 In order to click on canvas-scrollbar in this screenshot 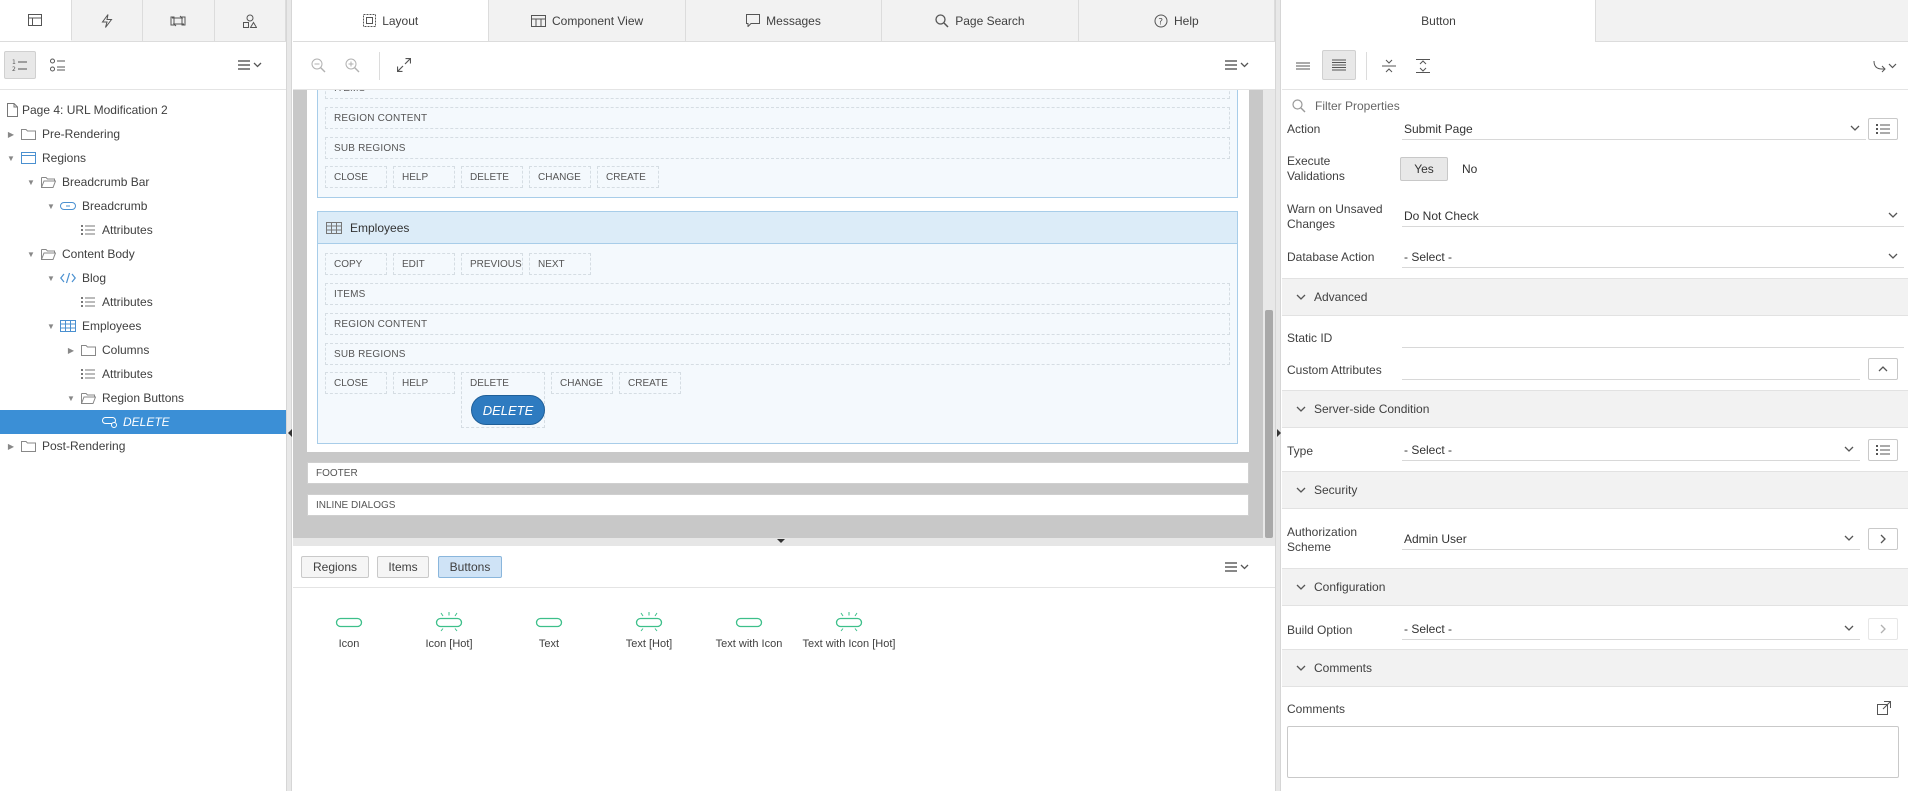, I will do `click(1269, 314)`.